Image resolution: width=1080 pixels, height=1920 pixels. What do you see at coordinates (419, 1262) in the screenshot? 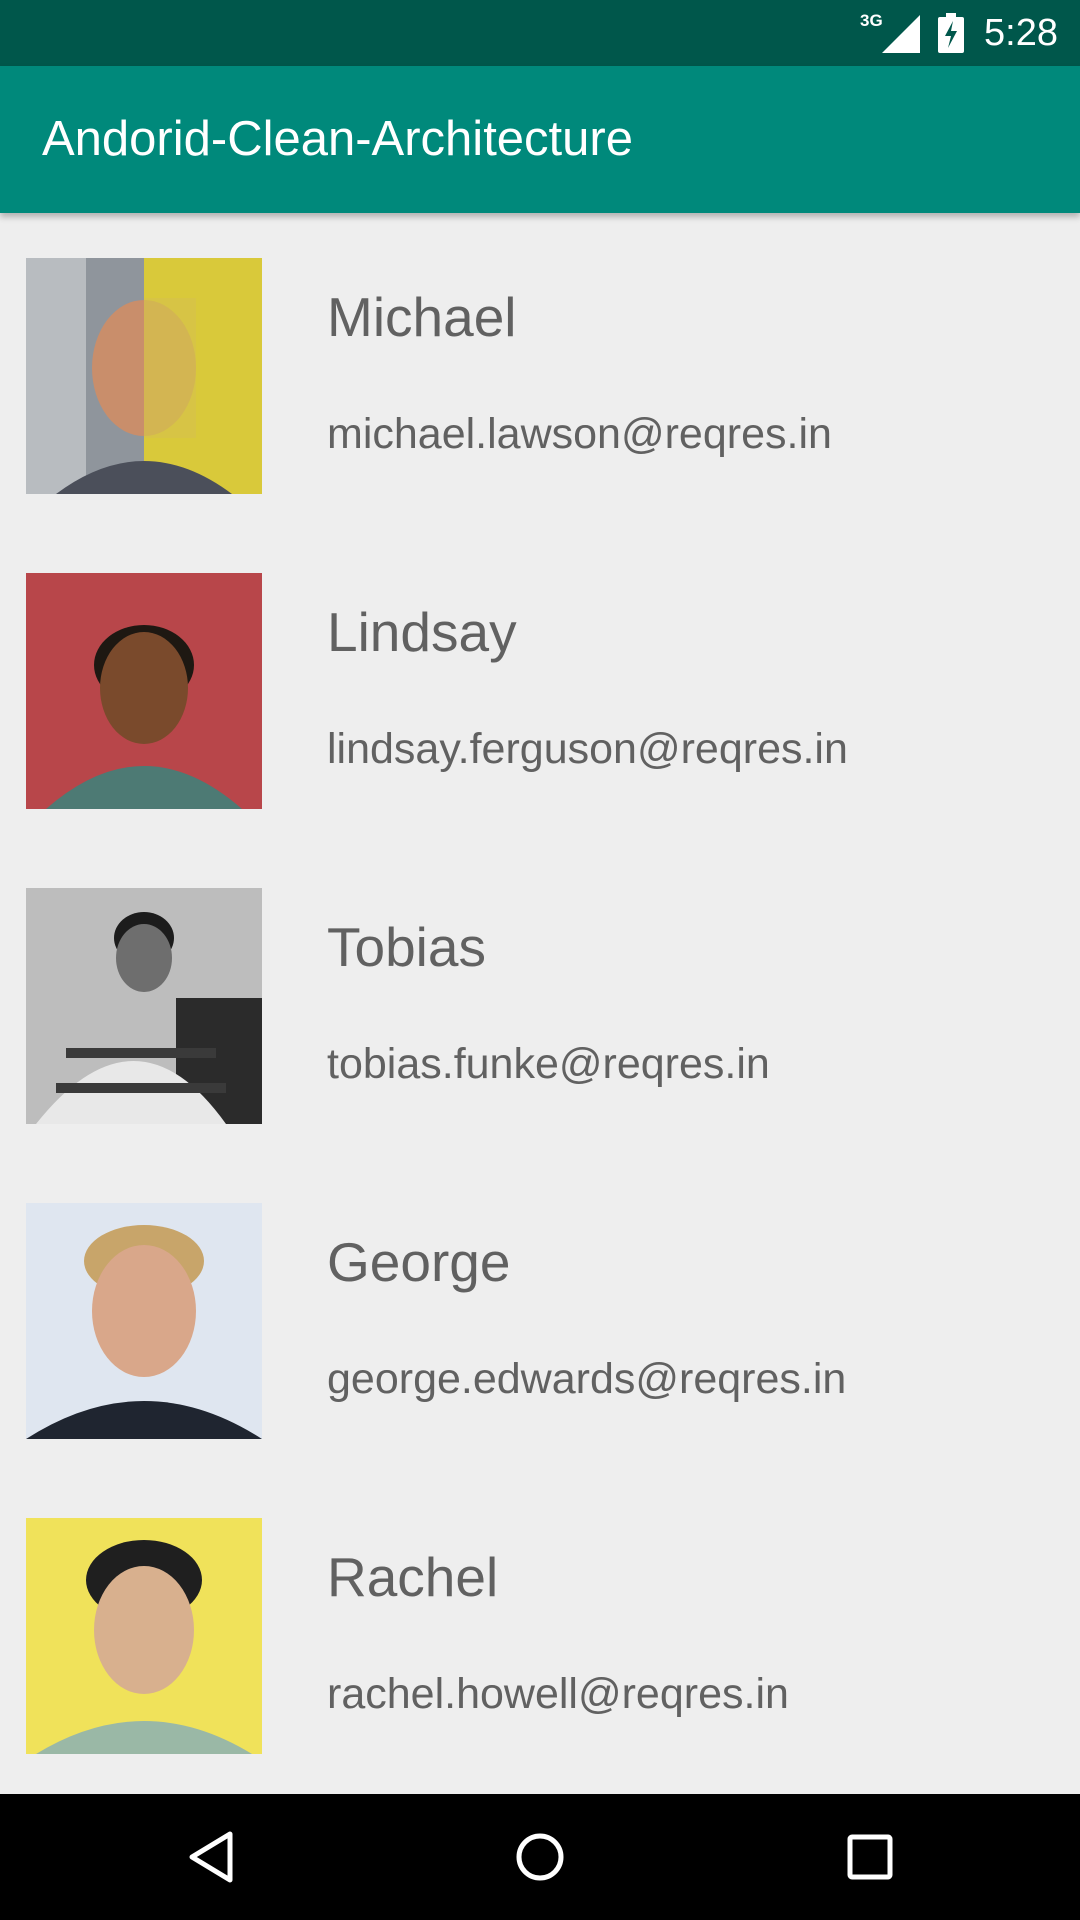
I see `user-name: George` at bounding box center [419, 1262].